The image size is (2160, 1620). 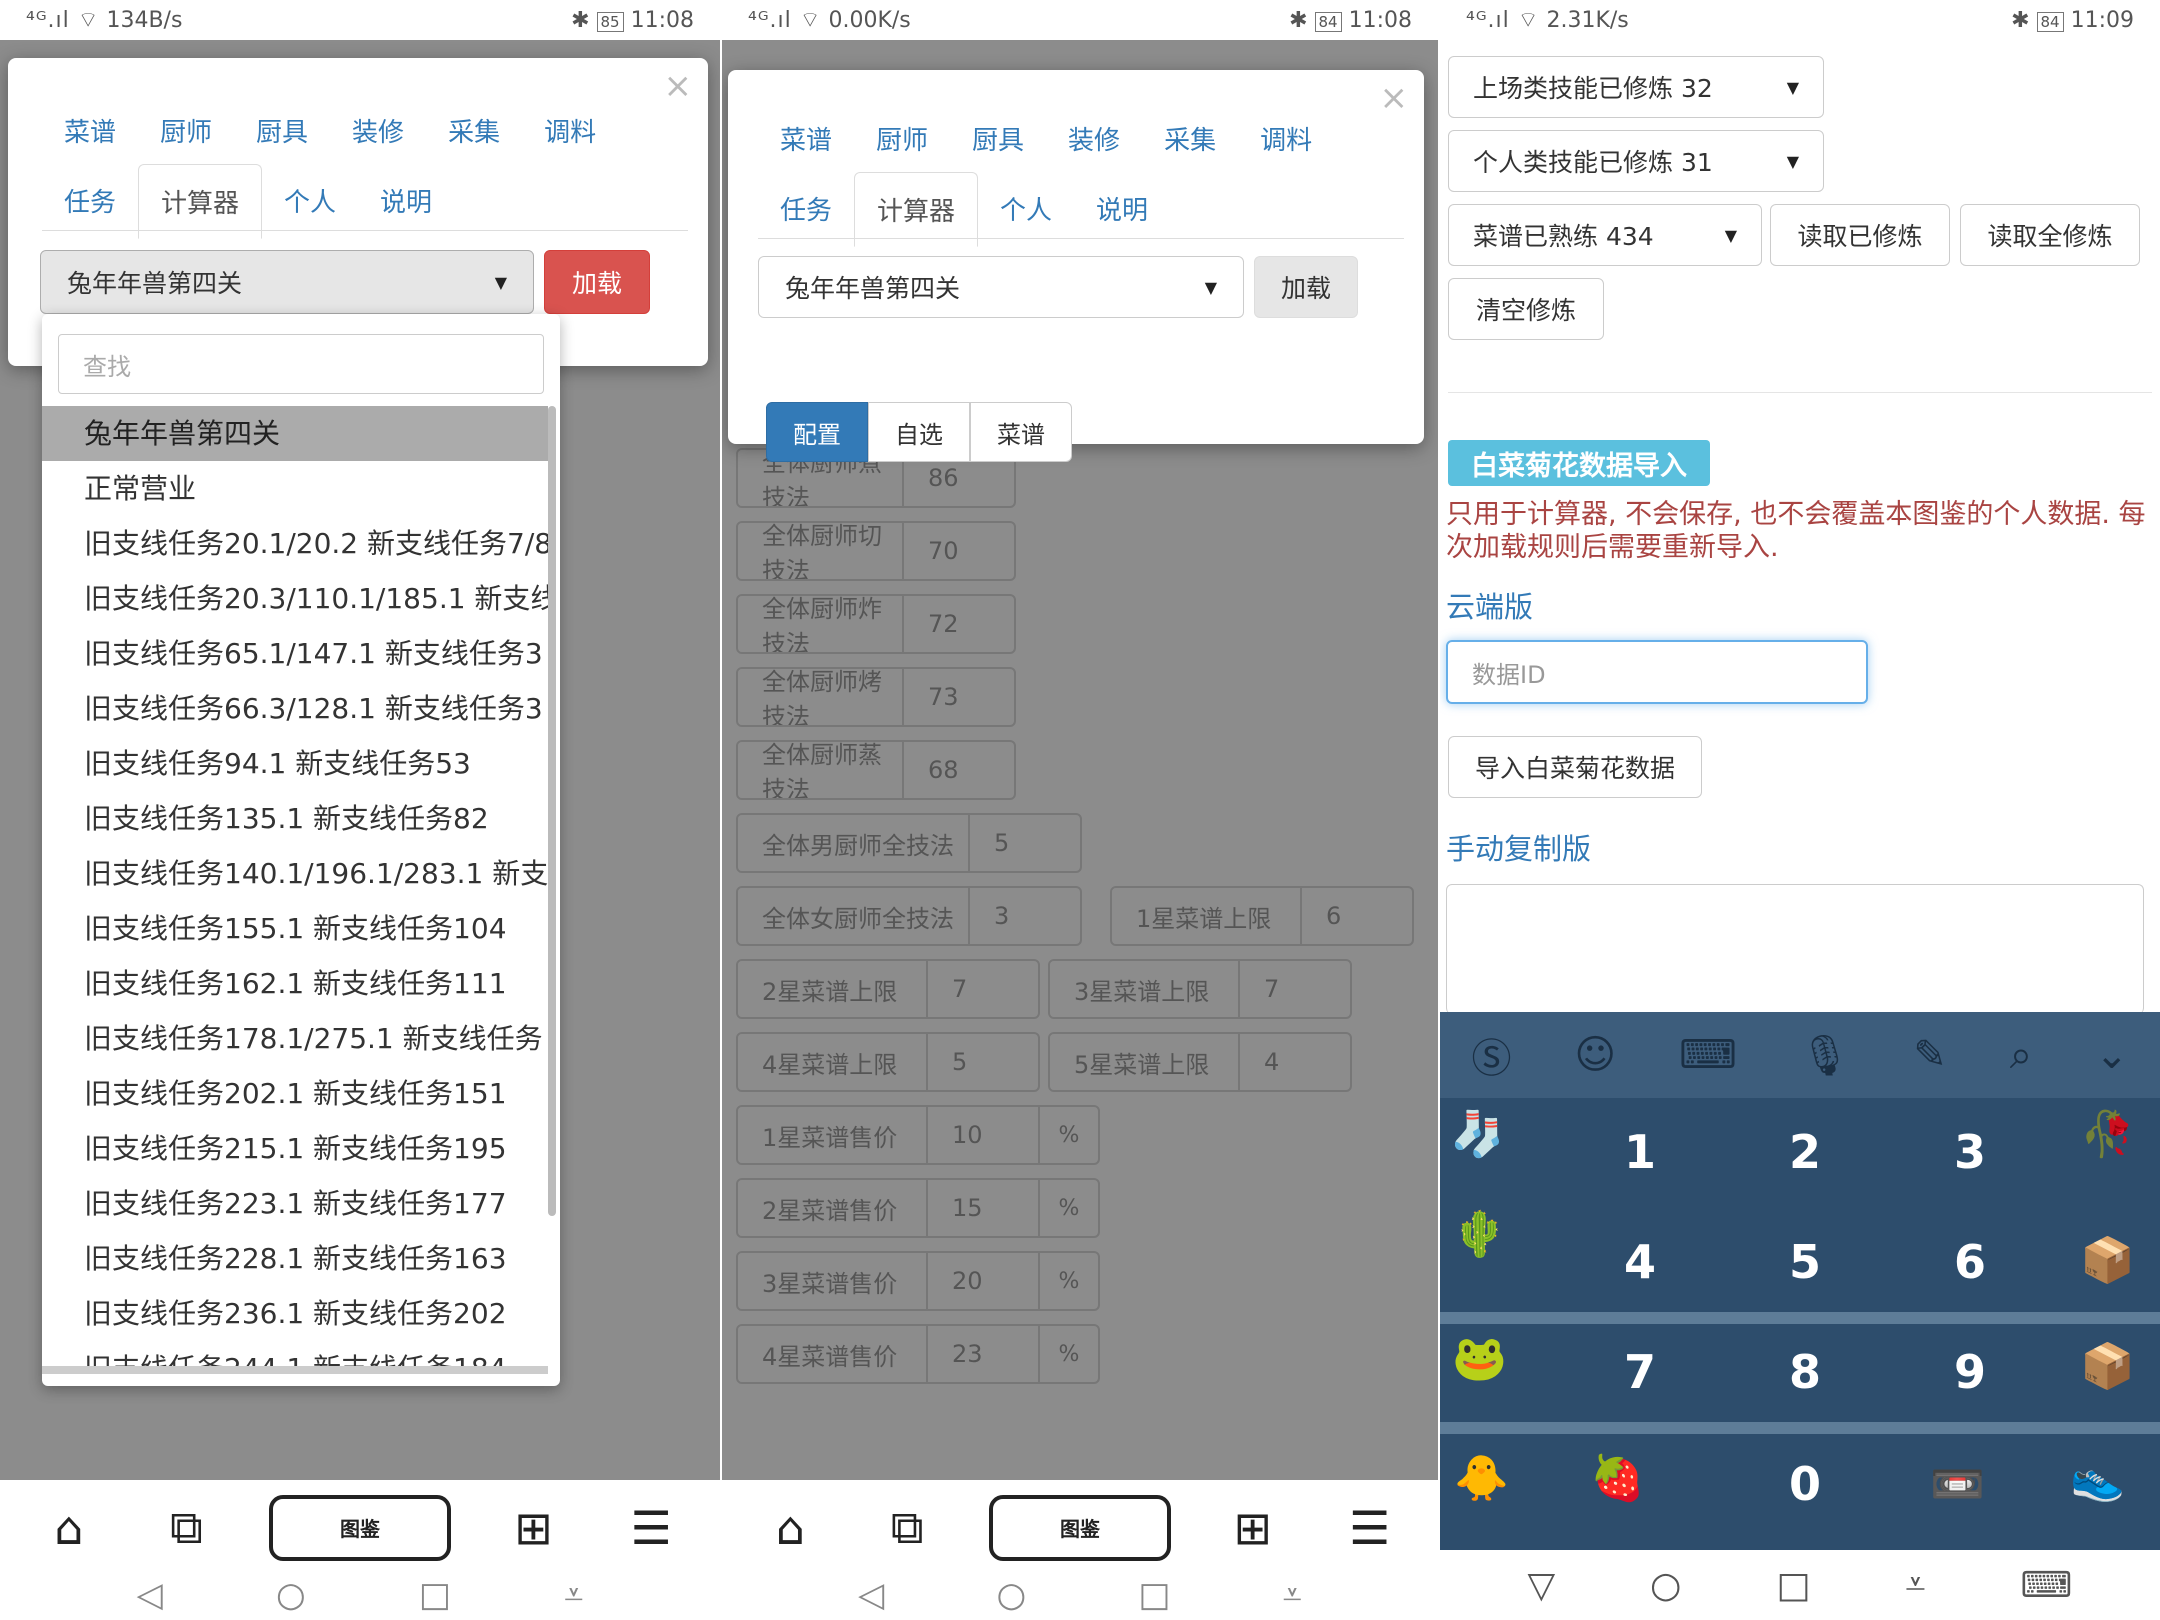 I want to click on dropdown-option: 旧支线任务94.1 新支线任务53, so click(x=295, y=763).